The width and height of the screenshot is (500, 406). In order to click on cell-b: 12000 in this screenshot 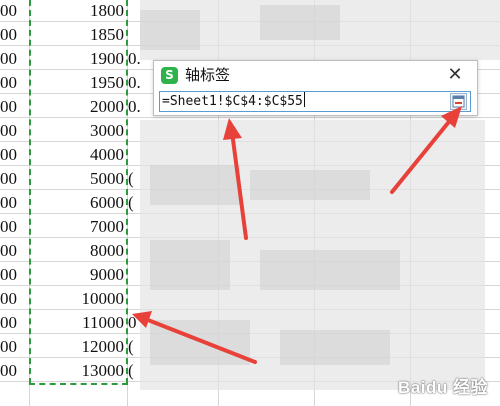, I will do `click(78, 347)`.